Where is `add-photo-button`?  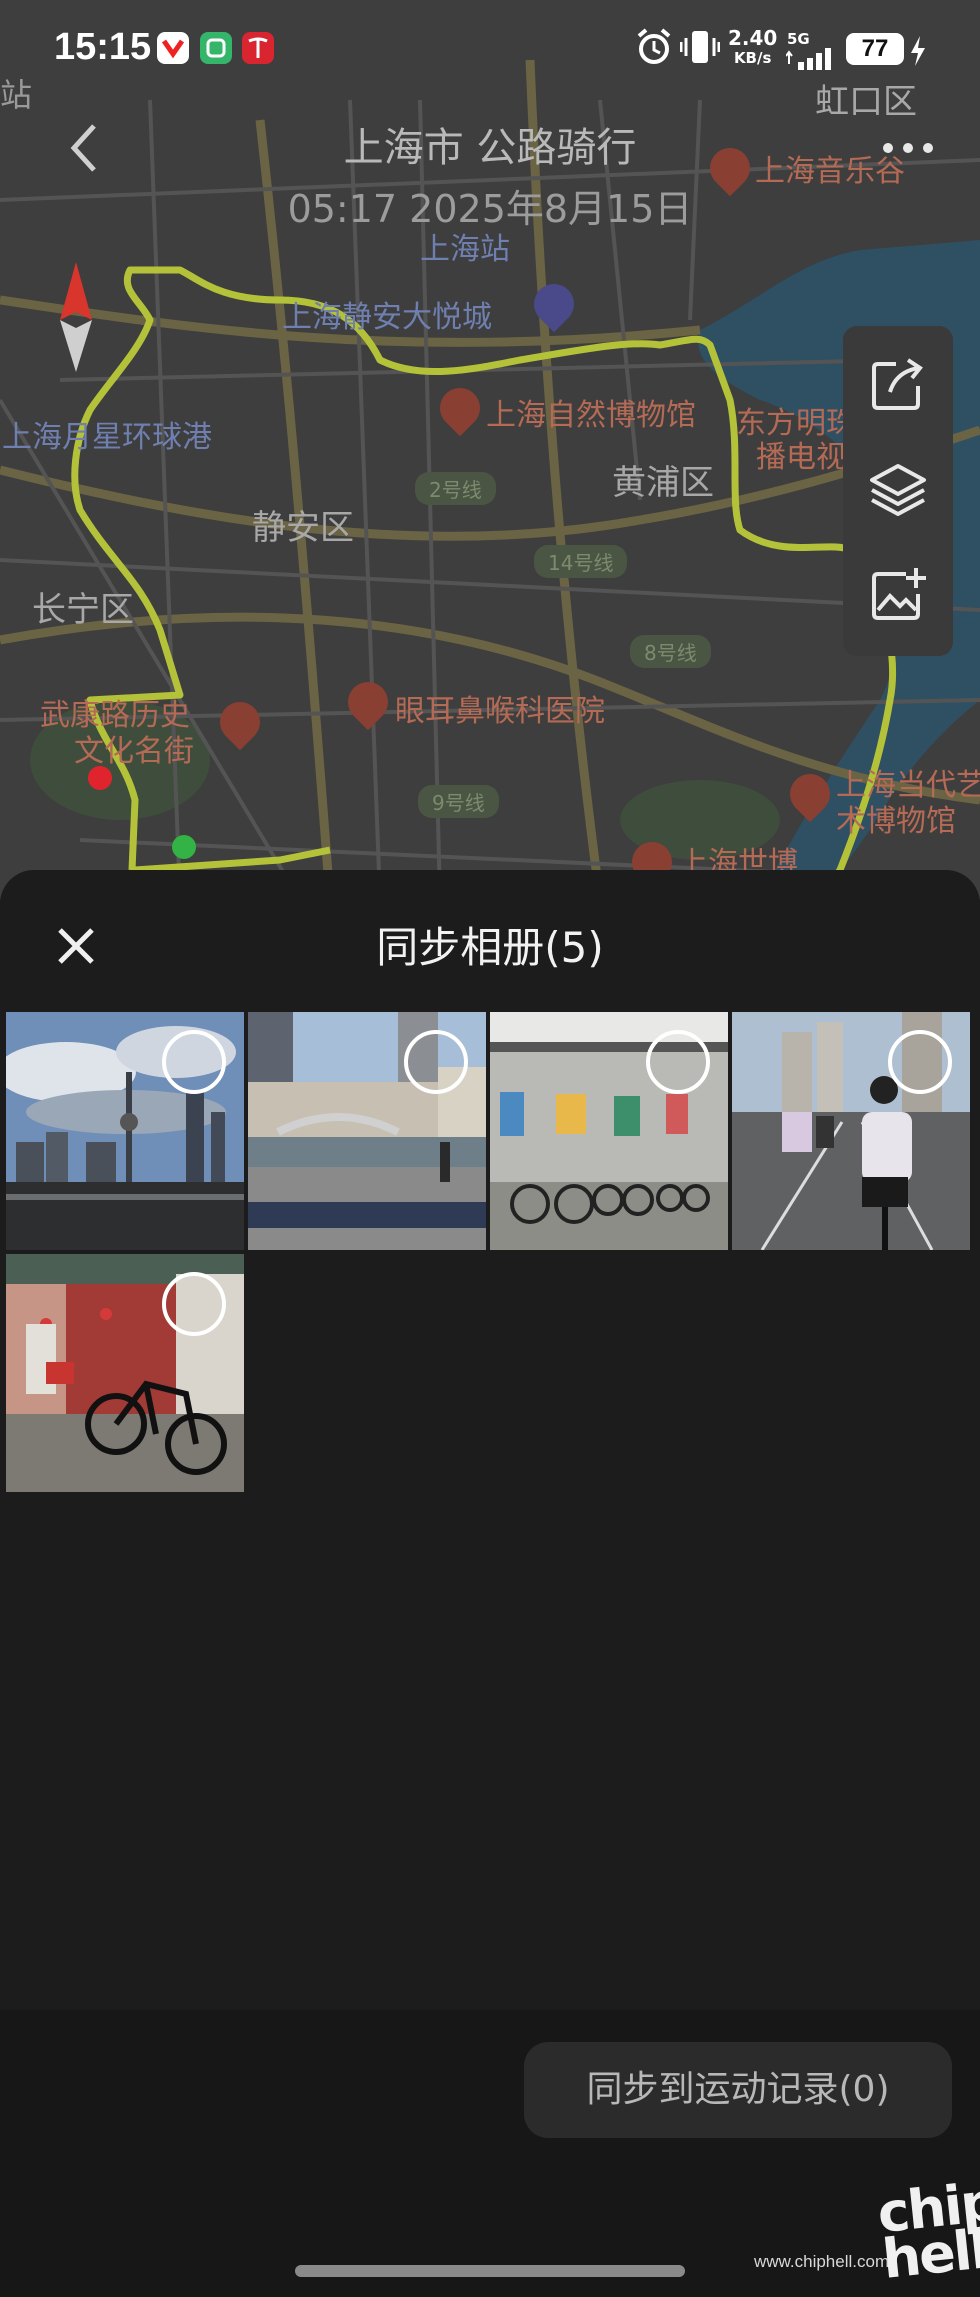 add-photo-button is located at coordinates (898, 596).